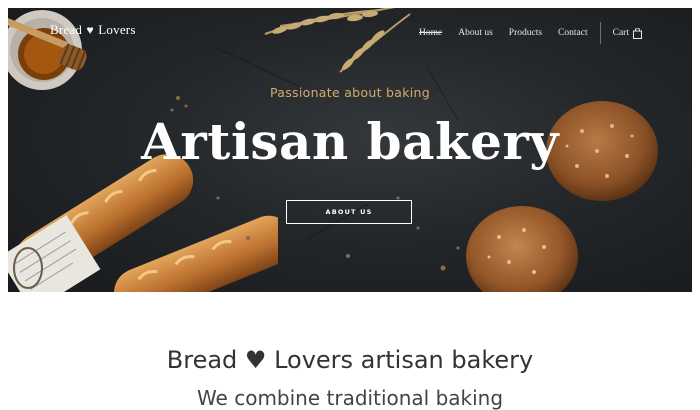 This screenshot has height=410, width=700. I want to click on hero-tagline: Passionate about baking, so click(350, 92).